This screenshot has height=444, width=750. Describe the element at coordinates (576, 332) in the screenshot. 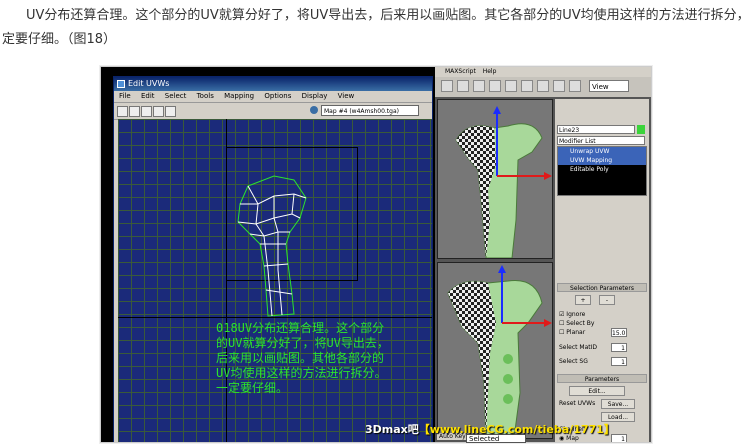

I see `planar-label: Planar` at that location.